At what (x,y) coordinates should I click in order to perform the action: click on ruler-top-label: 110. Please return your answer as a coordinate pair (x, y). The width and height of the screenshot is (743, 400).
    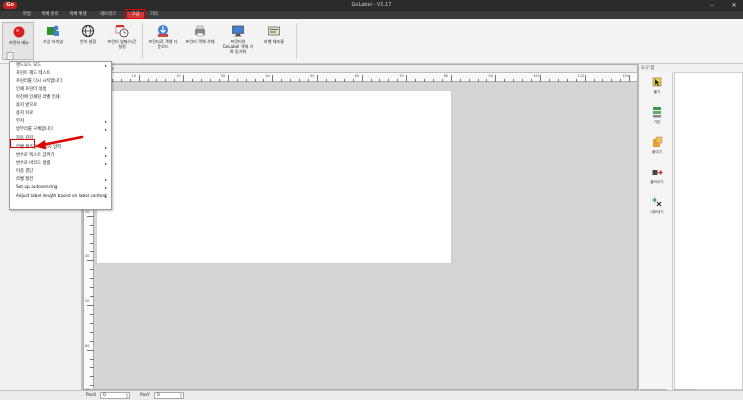
    Looking at the image, I should click on (581, 76).